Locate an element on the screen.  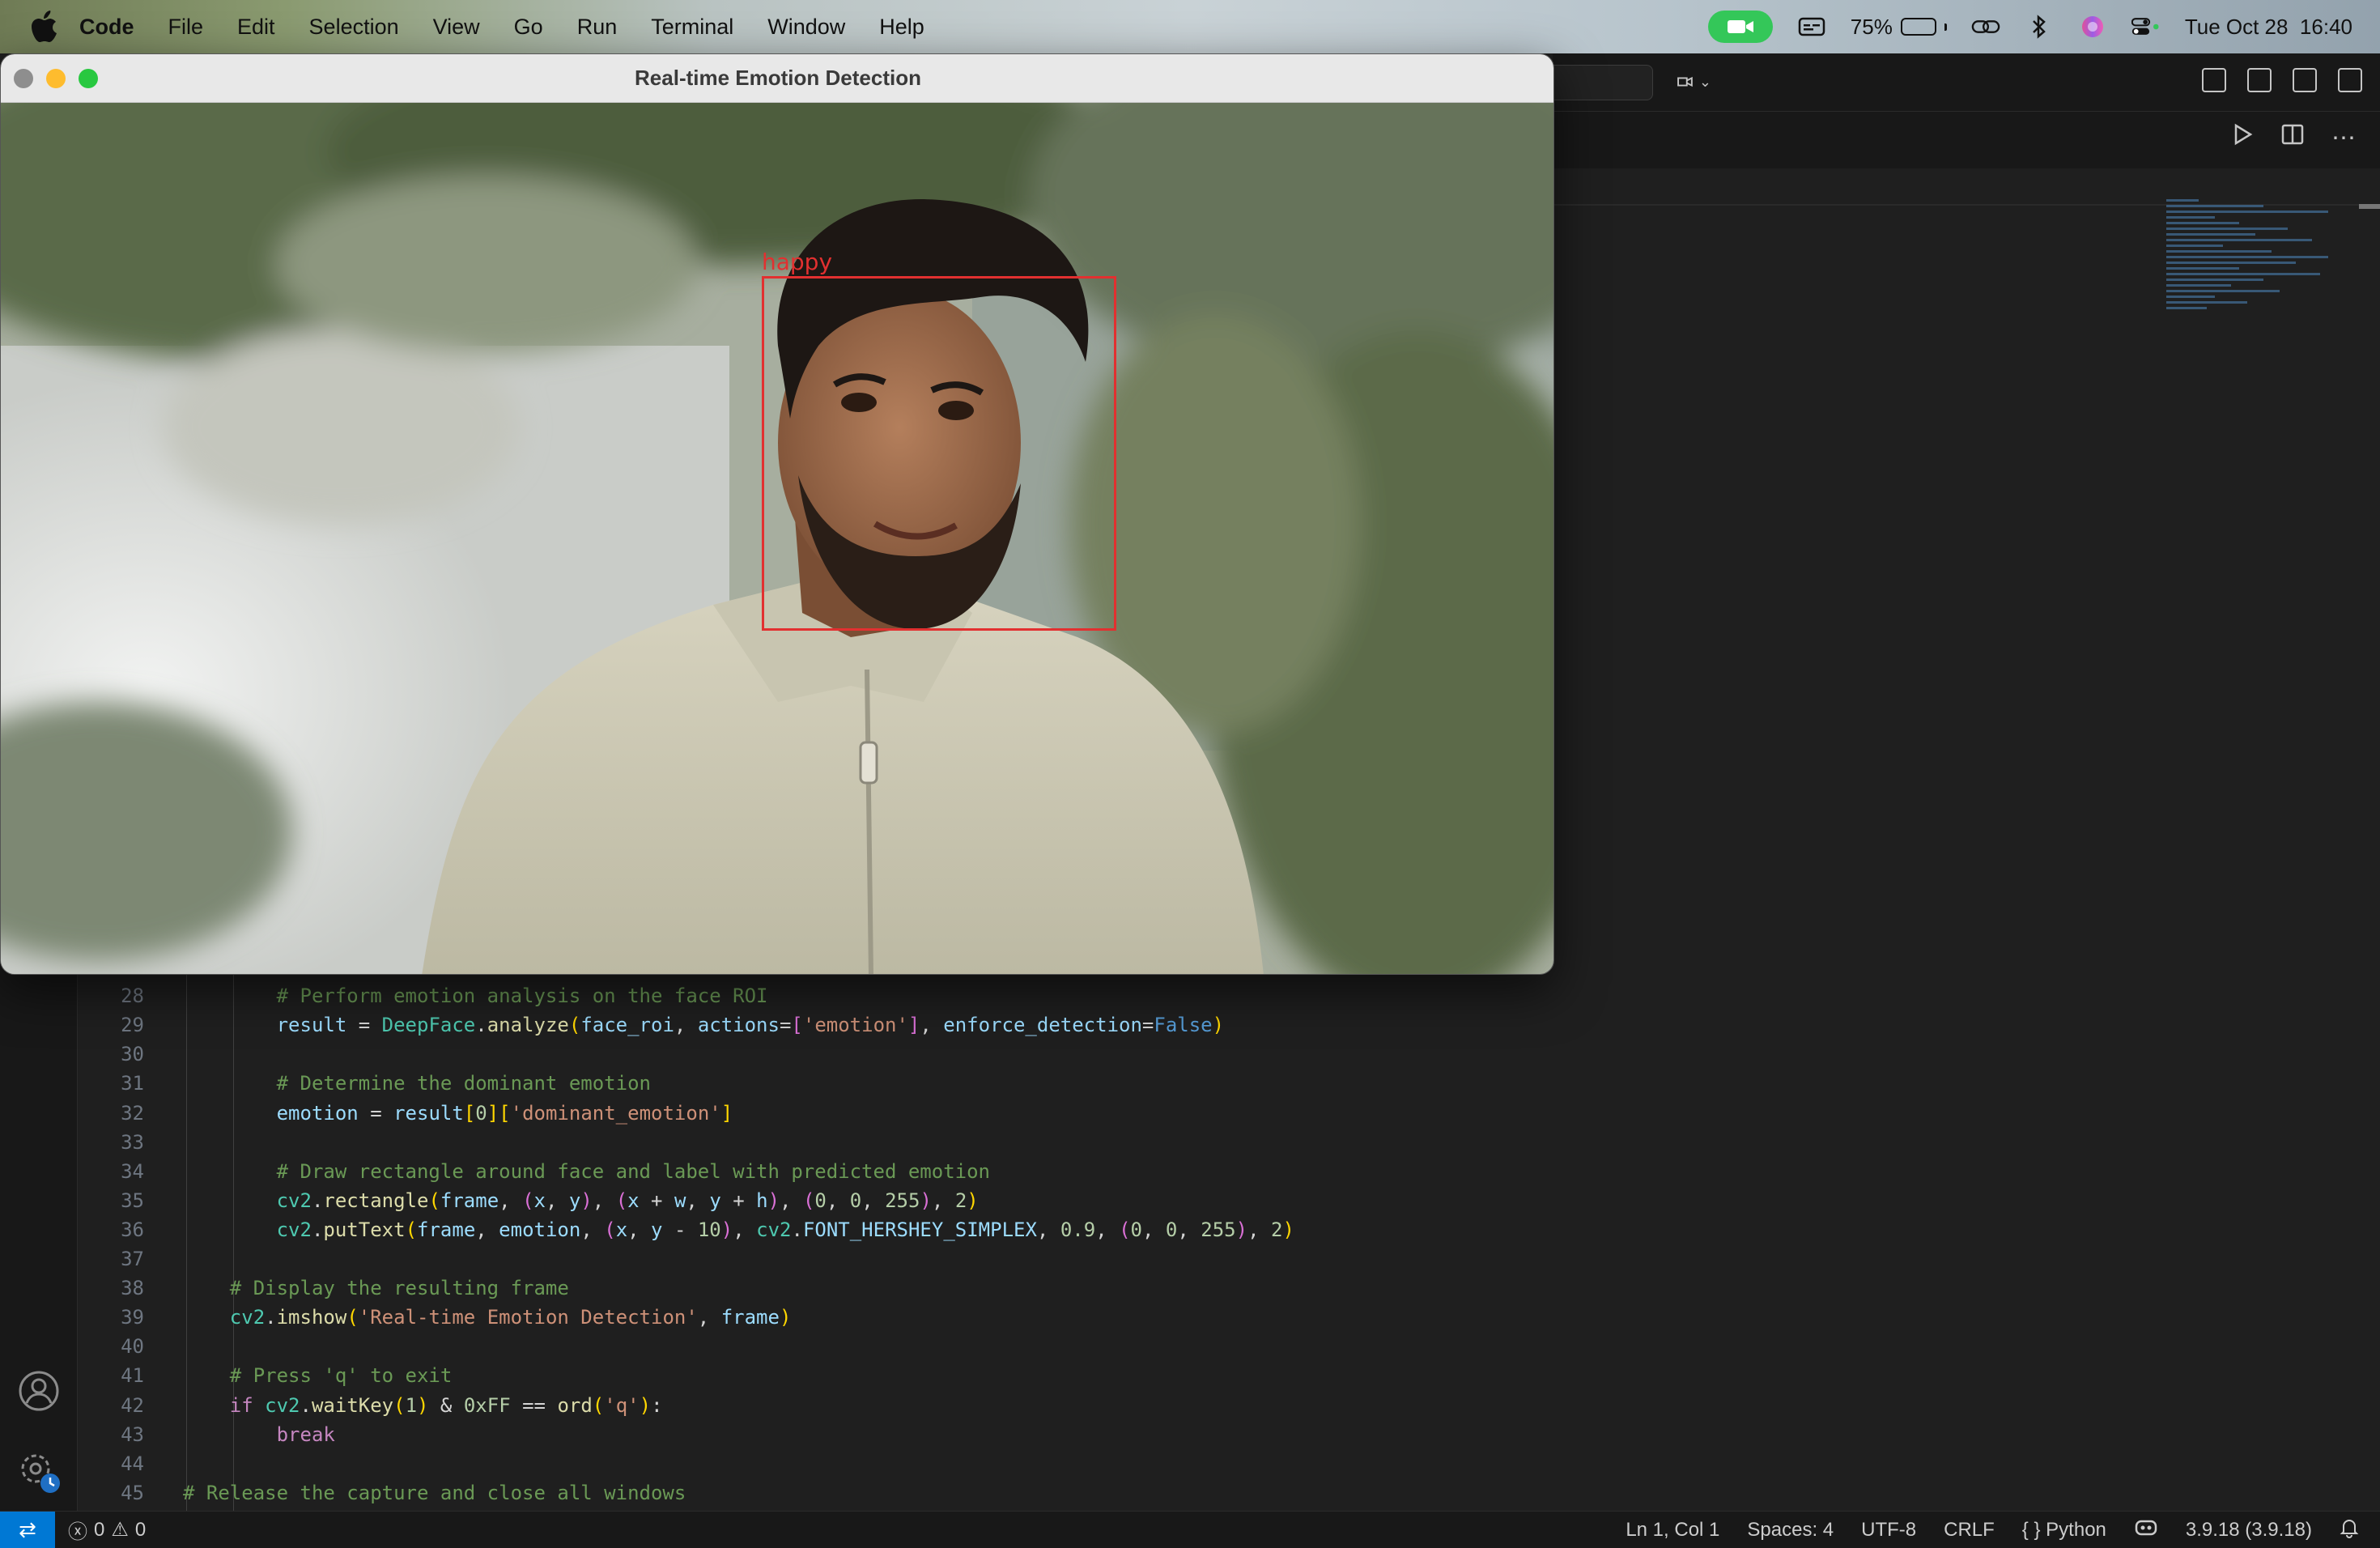
link-icon is located at coordinates (1986, 27).